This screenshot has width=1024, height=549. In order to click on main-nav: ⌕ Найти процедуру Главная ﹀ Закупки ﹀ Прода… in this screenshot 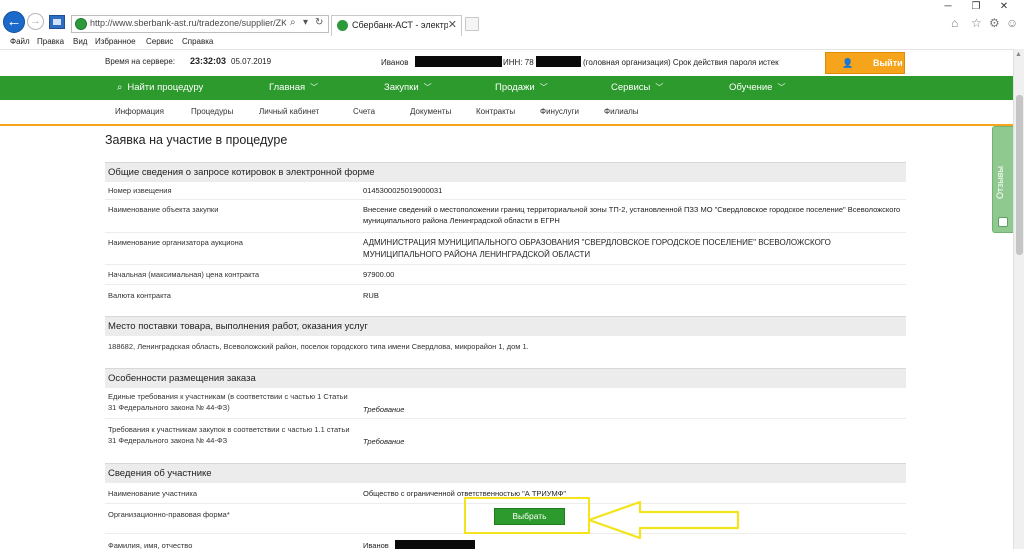, I will do `click(506, 88)`.